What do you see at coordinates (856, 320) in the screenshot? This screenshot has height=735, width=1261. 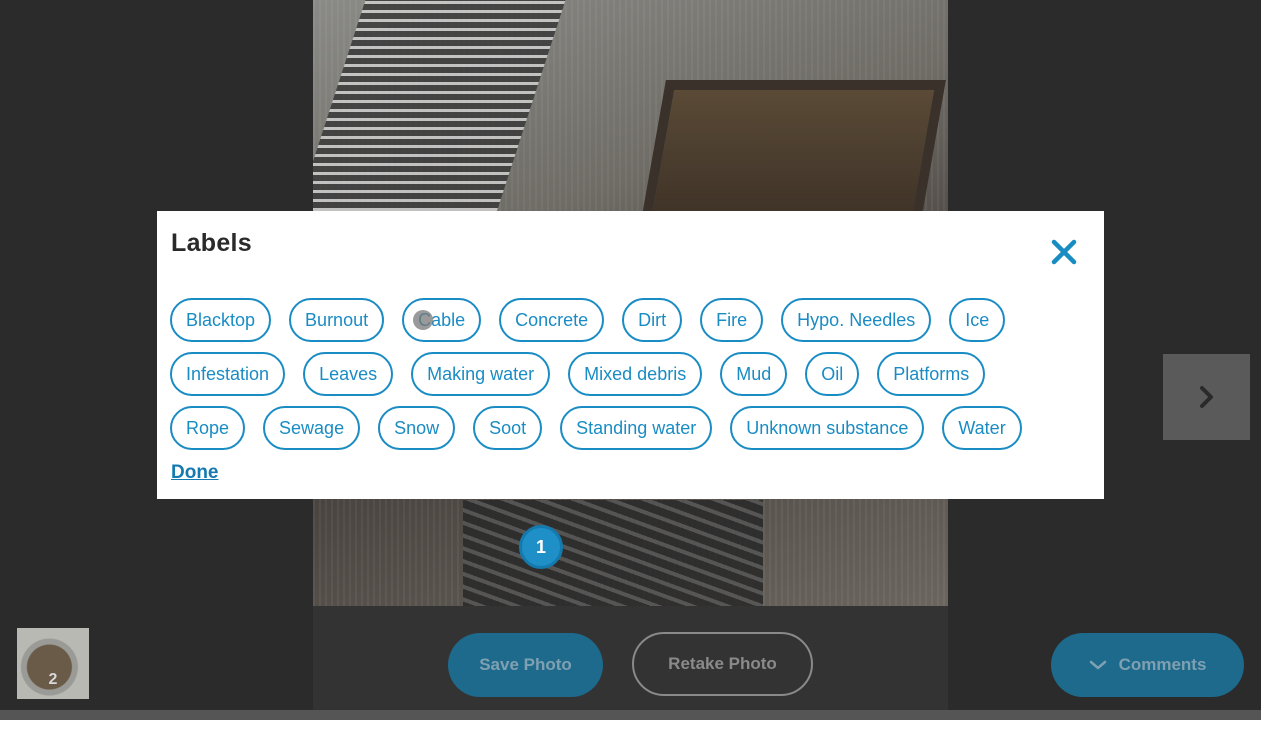 I see `label-chip-hypo-needles: Hypo. Needles` at bounding box center [856, 320].